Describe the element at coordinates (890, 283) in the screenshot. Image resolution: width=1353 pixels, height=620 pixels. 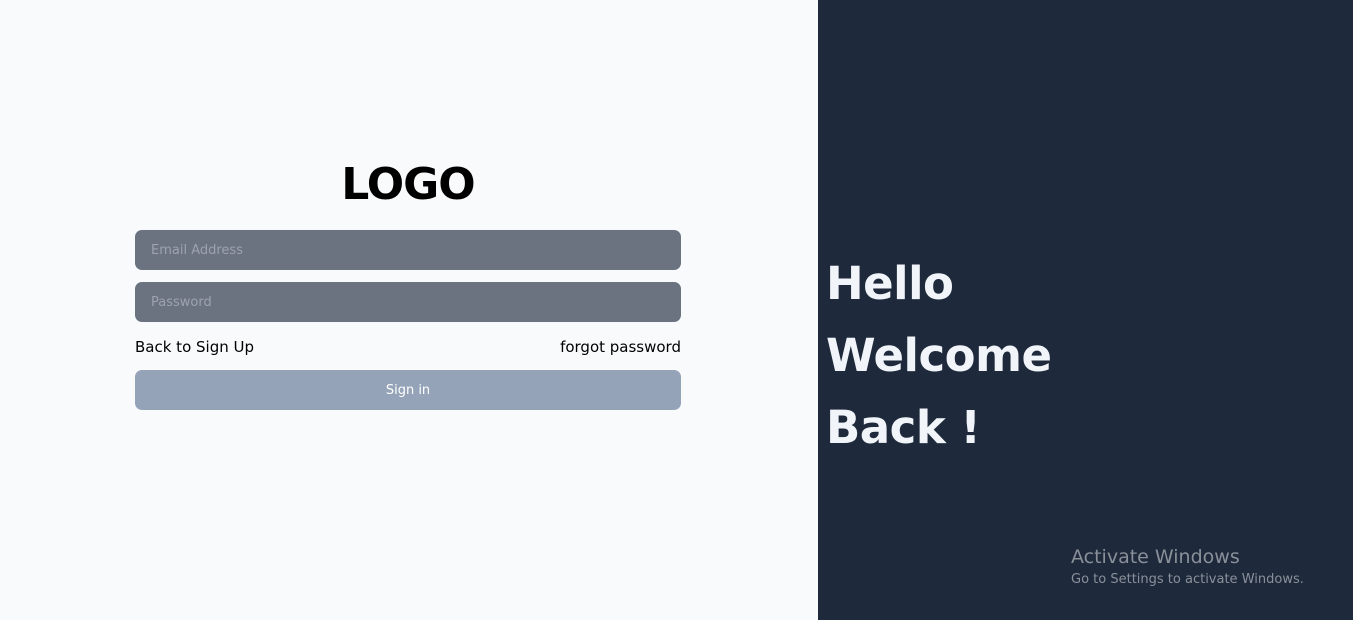
I see `welcome-line-hello: Hello` at that location.